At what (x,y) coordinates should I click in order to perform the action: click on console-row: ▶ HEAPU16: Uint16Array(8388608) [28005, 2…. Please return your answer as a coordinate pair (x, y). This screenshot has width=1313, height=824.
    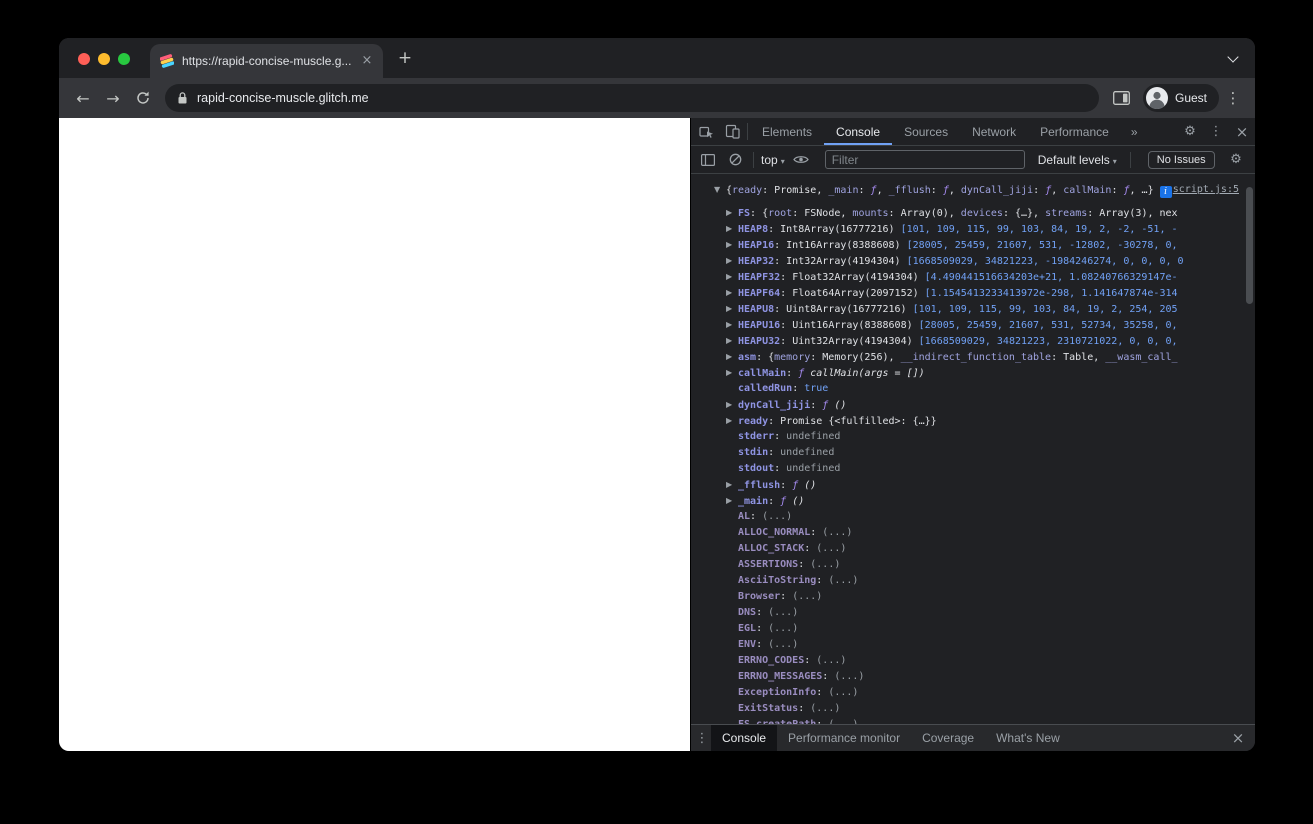
    Looking at the image, I should click on (967, 325).